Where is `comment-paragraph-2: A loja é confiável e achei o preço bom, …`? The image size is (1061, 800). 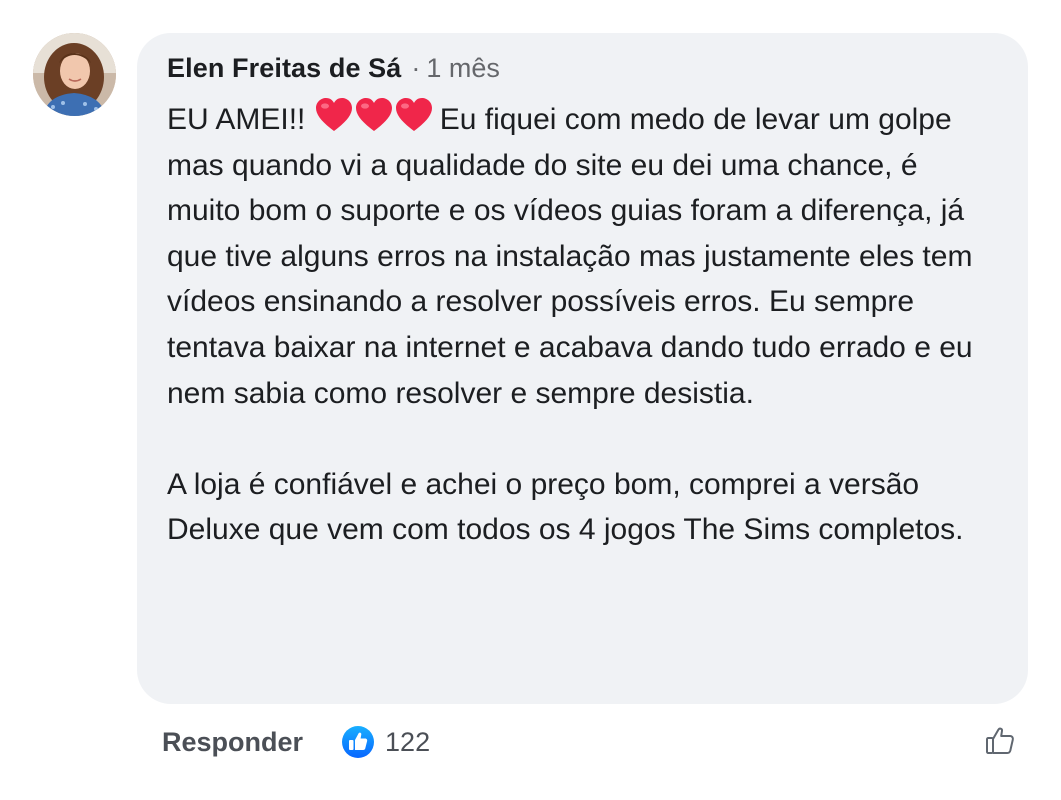 comment-paragraph-2: A loja é confiável e achei o preço bom, … is located at coordinates (565, 507).